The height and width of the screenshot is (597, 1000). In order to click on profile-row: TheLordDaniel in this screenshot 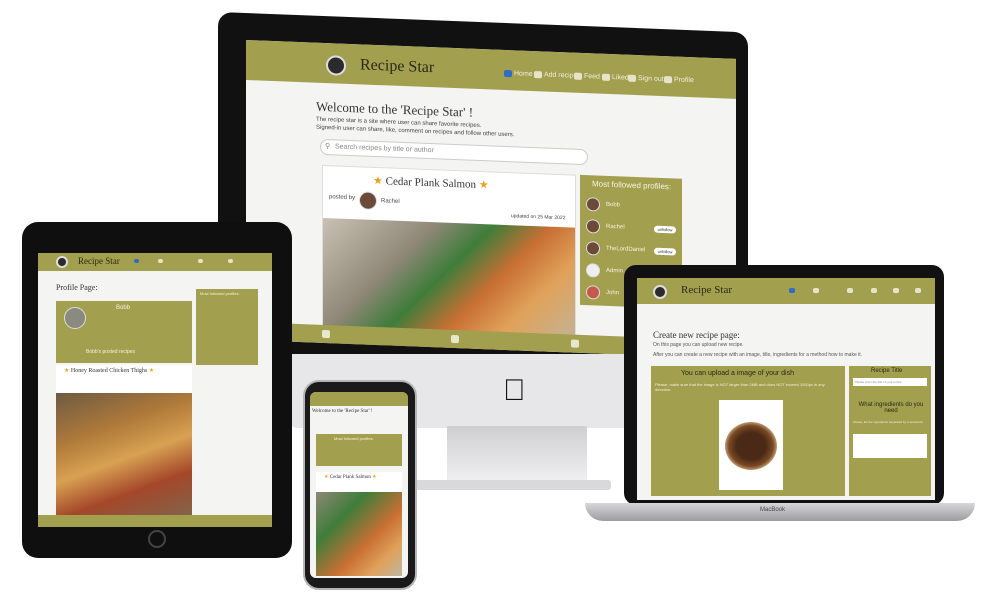, I will do `click(615, 249)`.